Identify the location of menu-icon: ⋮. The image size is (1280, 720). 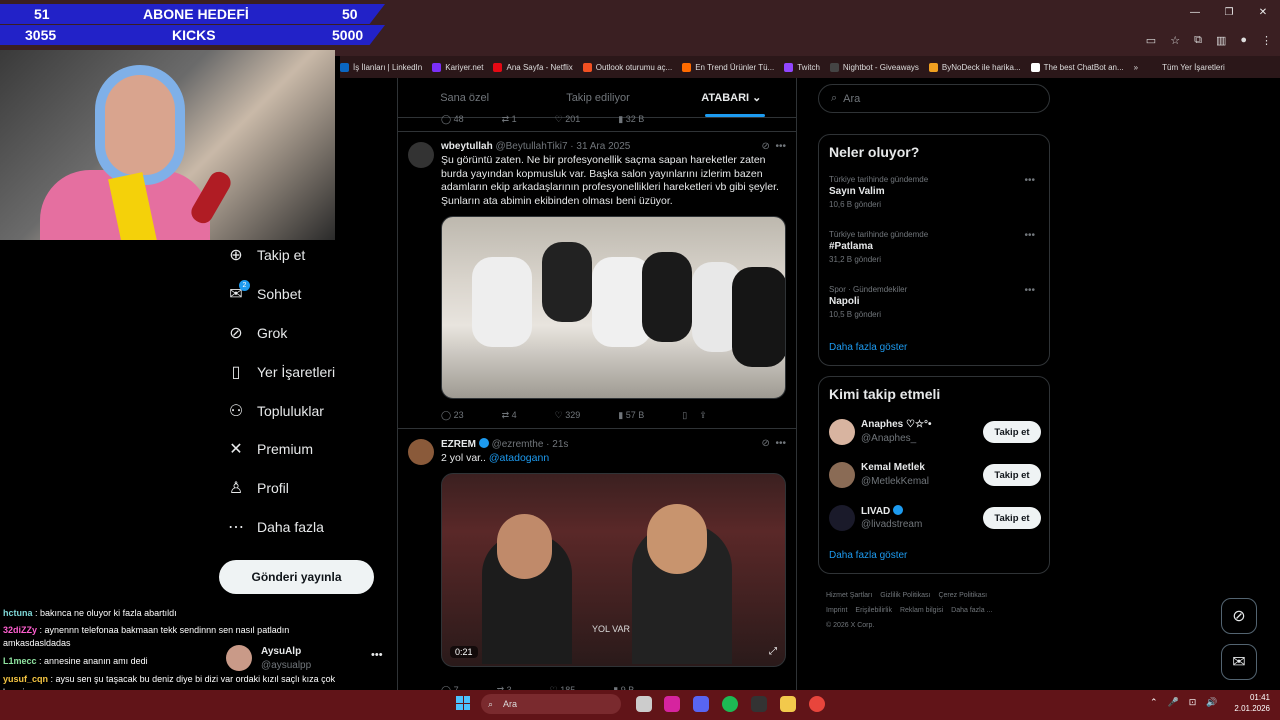
(1266, 40).